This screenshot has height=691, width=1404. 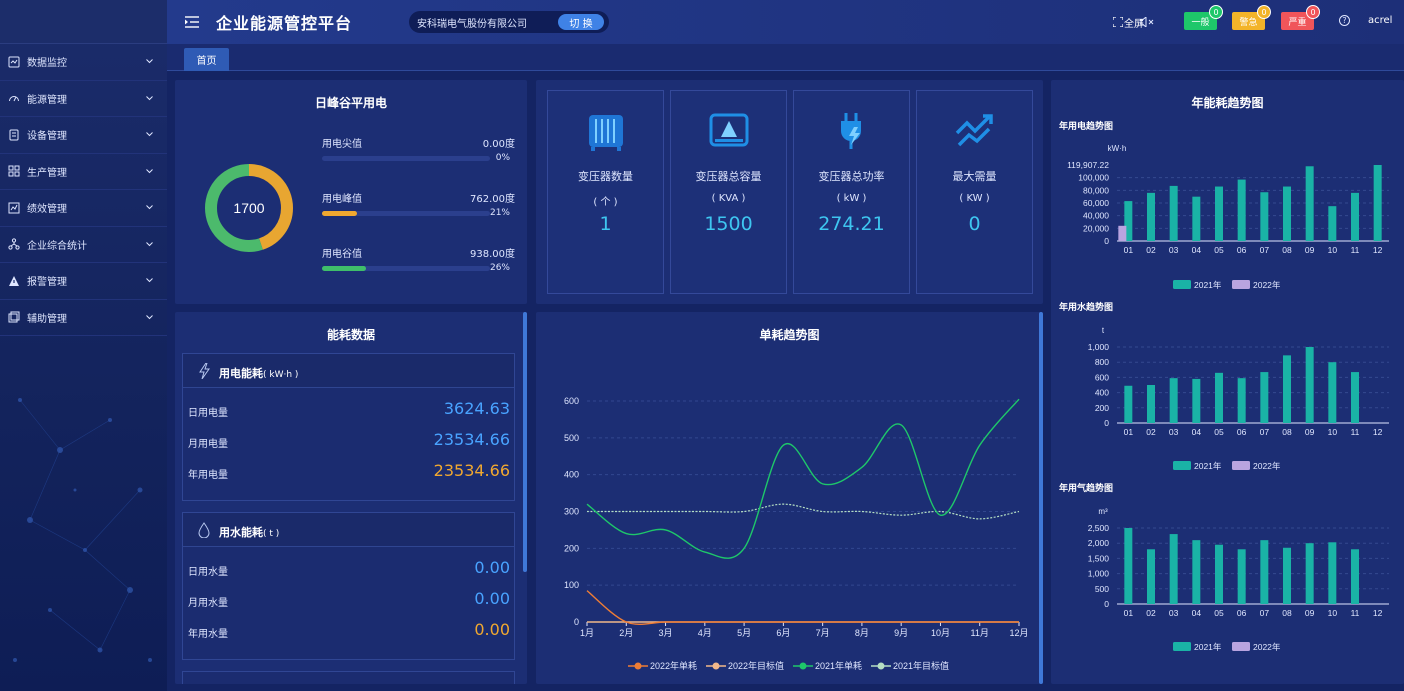 I want to click on alert-level-1-button: 一般 0, so click(x=1203, y=17).